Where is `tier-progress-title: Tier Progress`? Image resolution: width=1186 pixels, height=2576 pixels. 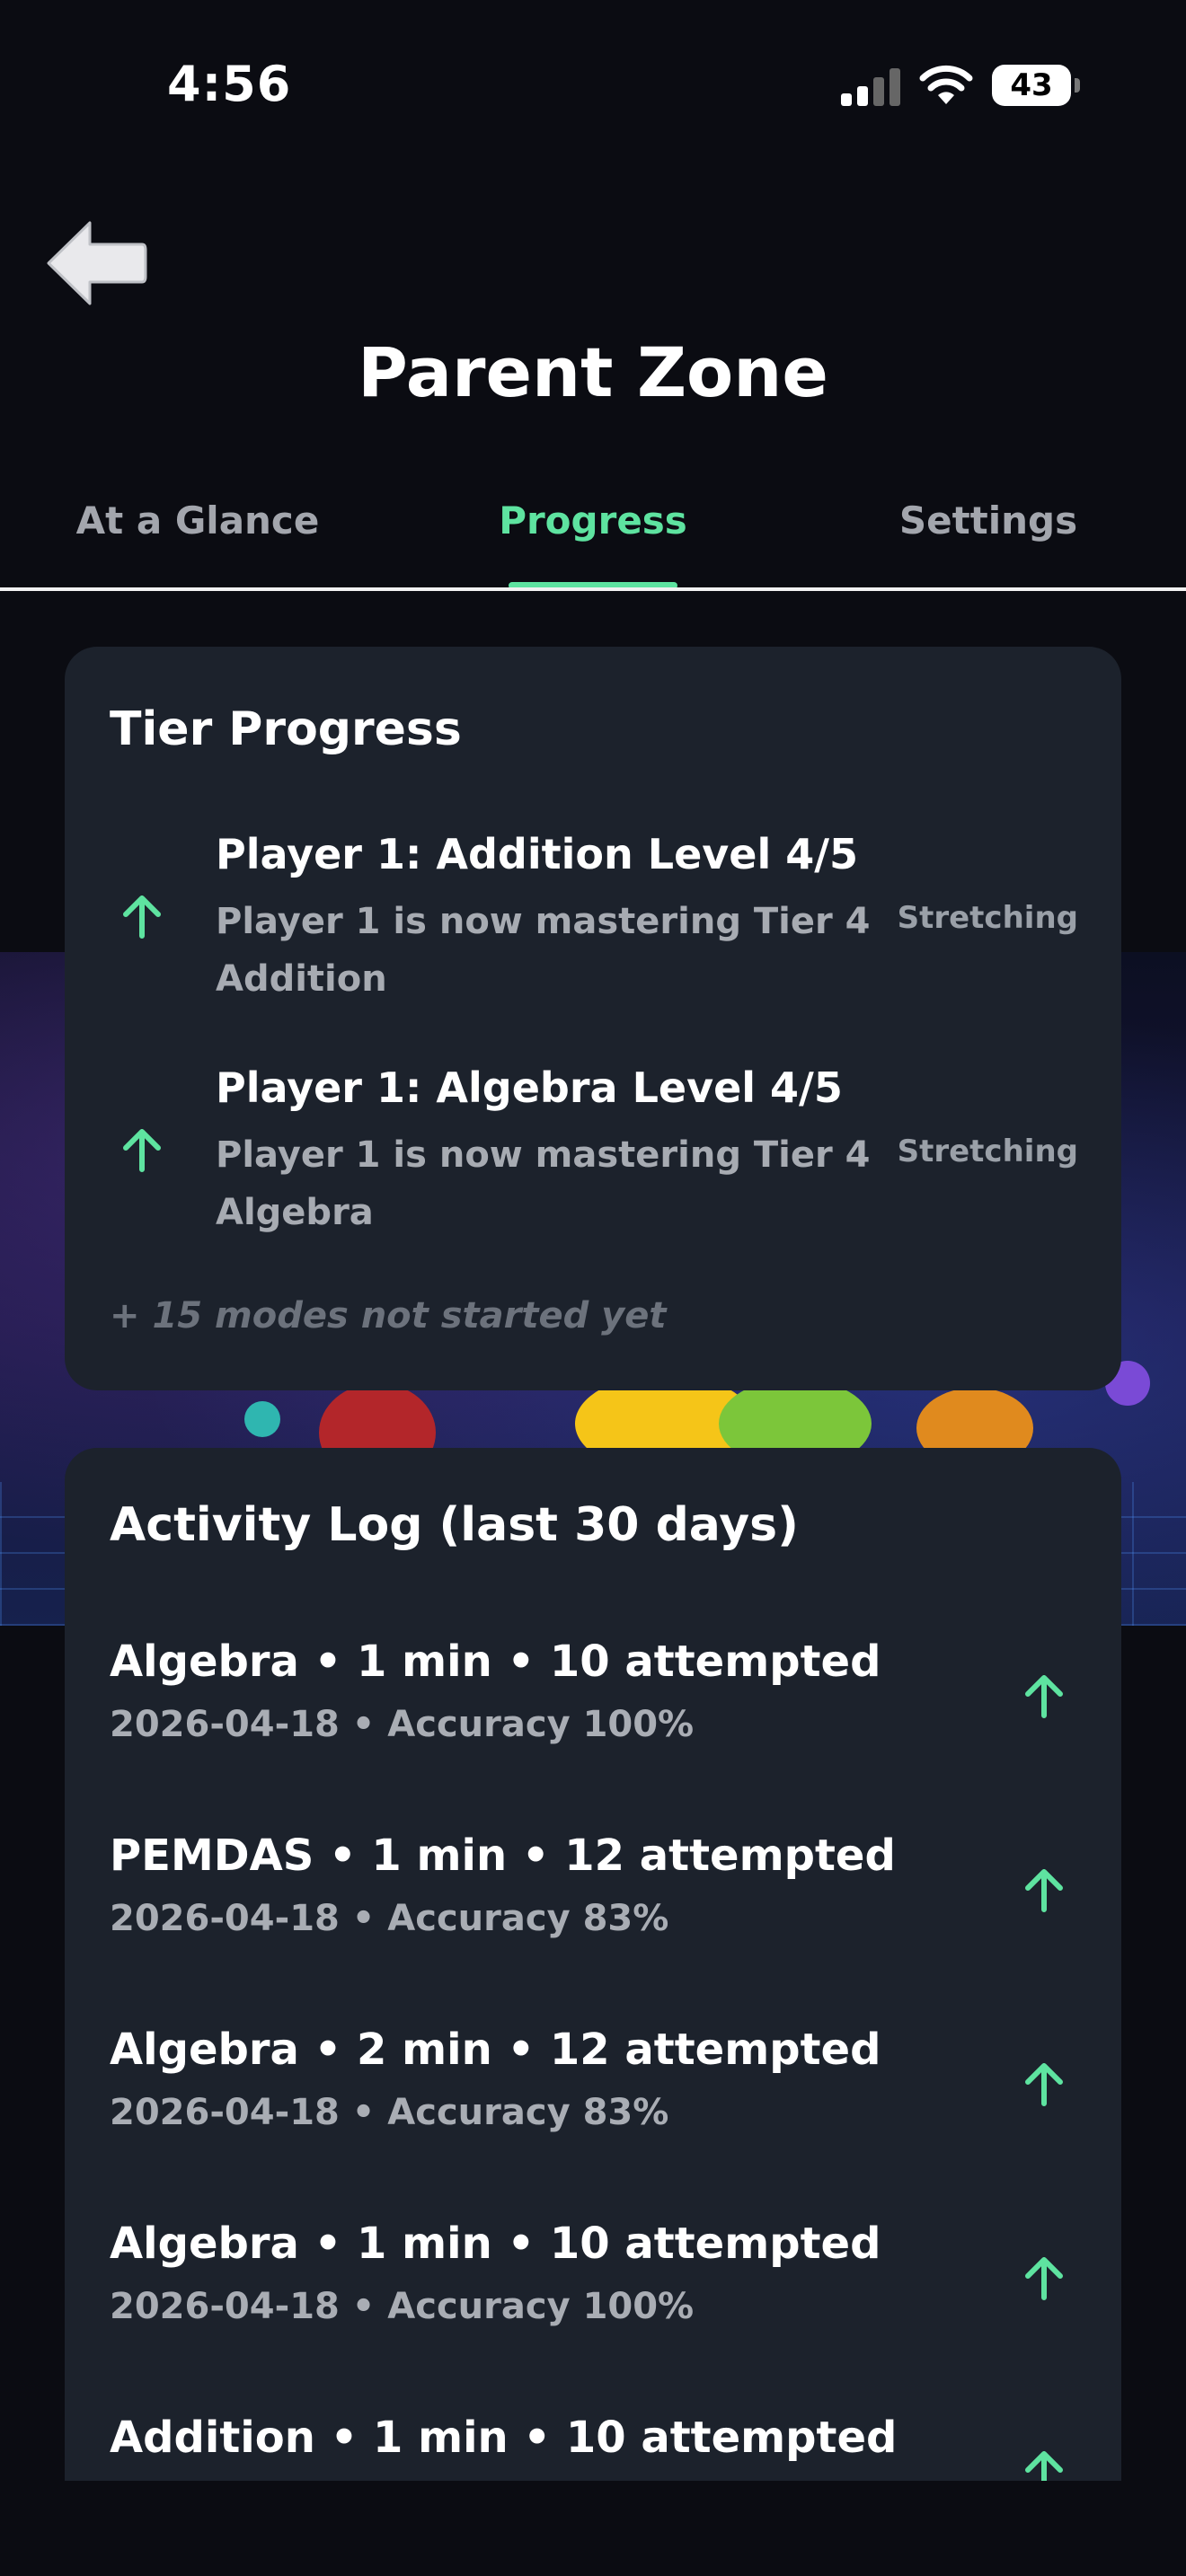
tier-progress-title: Tier Progress is located at coordinates (286, 729).